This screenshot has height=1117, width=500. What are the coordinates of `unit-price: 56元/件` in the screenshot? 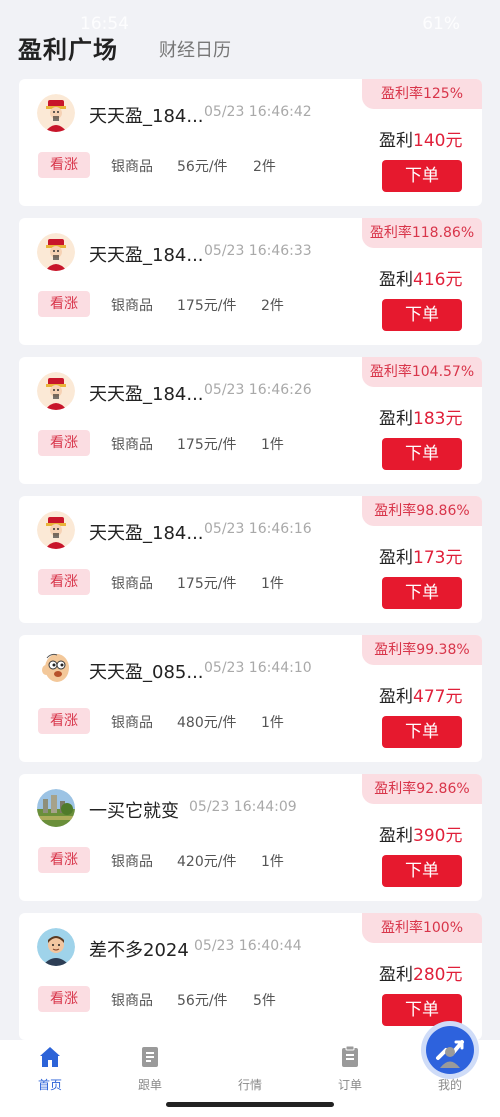 It's located at (202, 1001).